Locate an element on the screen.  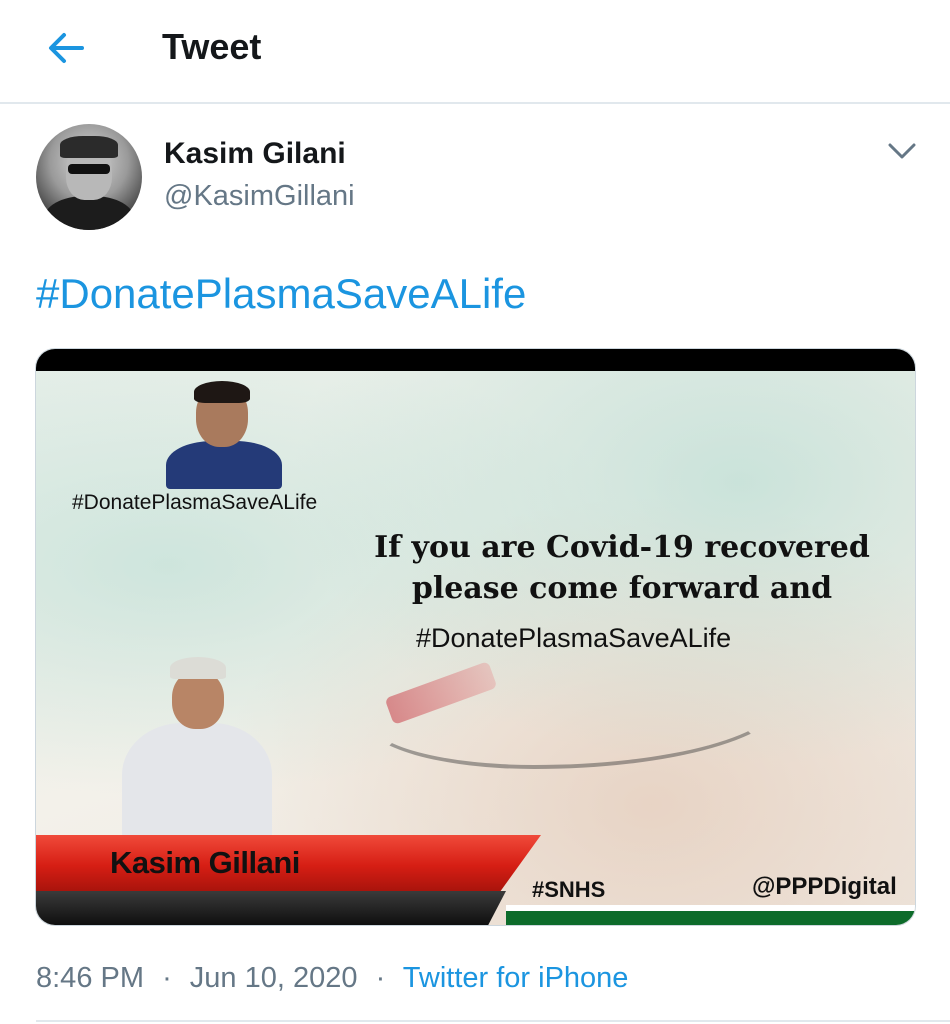
author-handle: @KasimGillani is located at coordinates (259, 196).